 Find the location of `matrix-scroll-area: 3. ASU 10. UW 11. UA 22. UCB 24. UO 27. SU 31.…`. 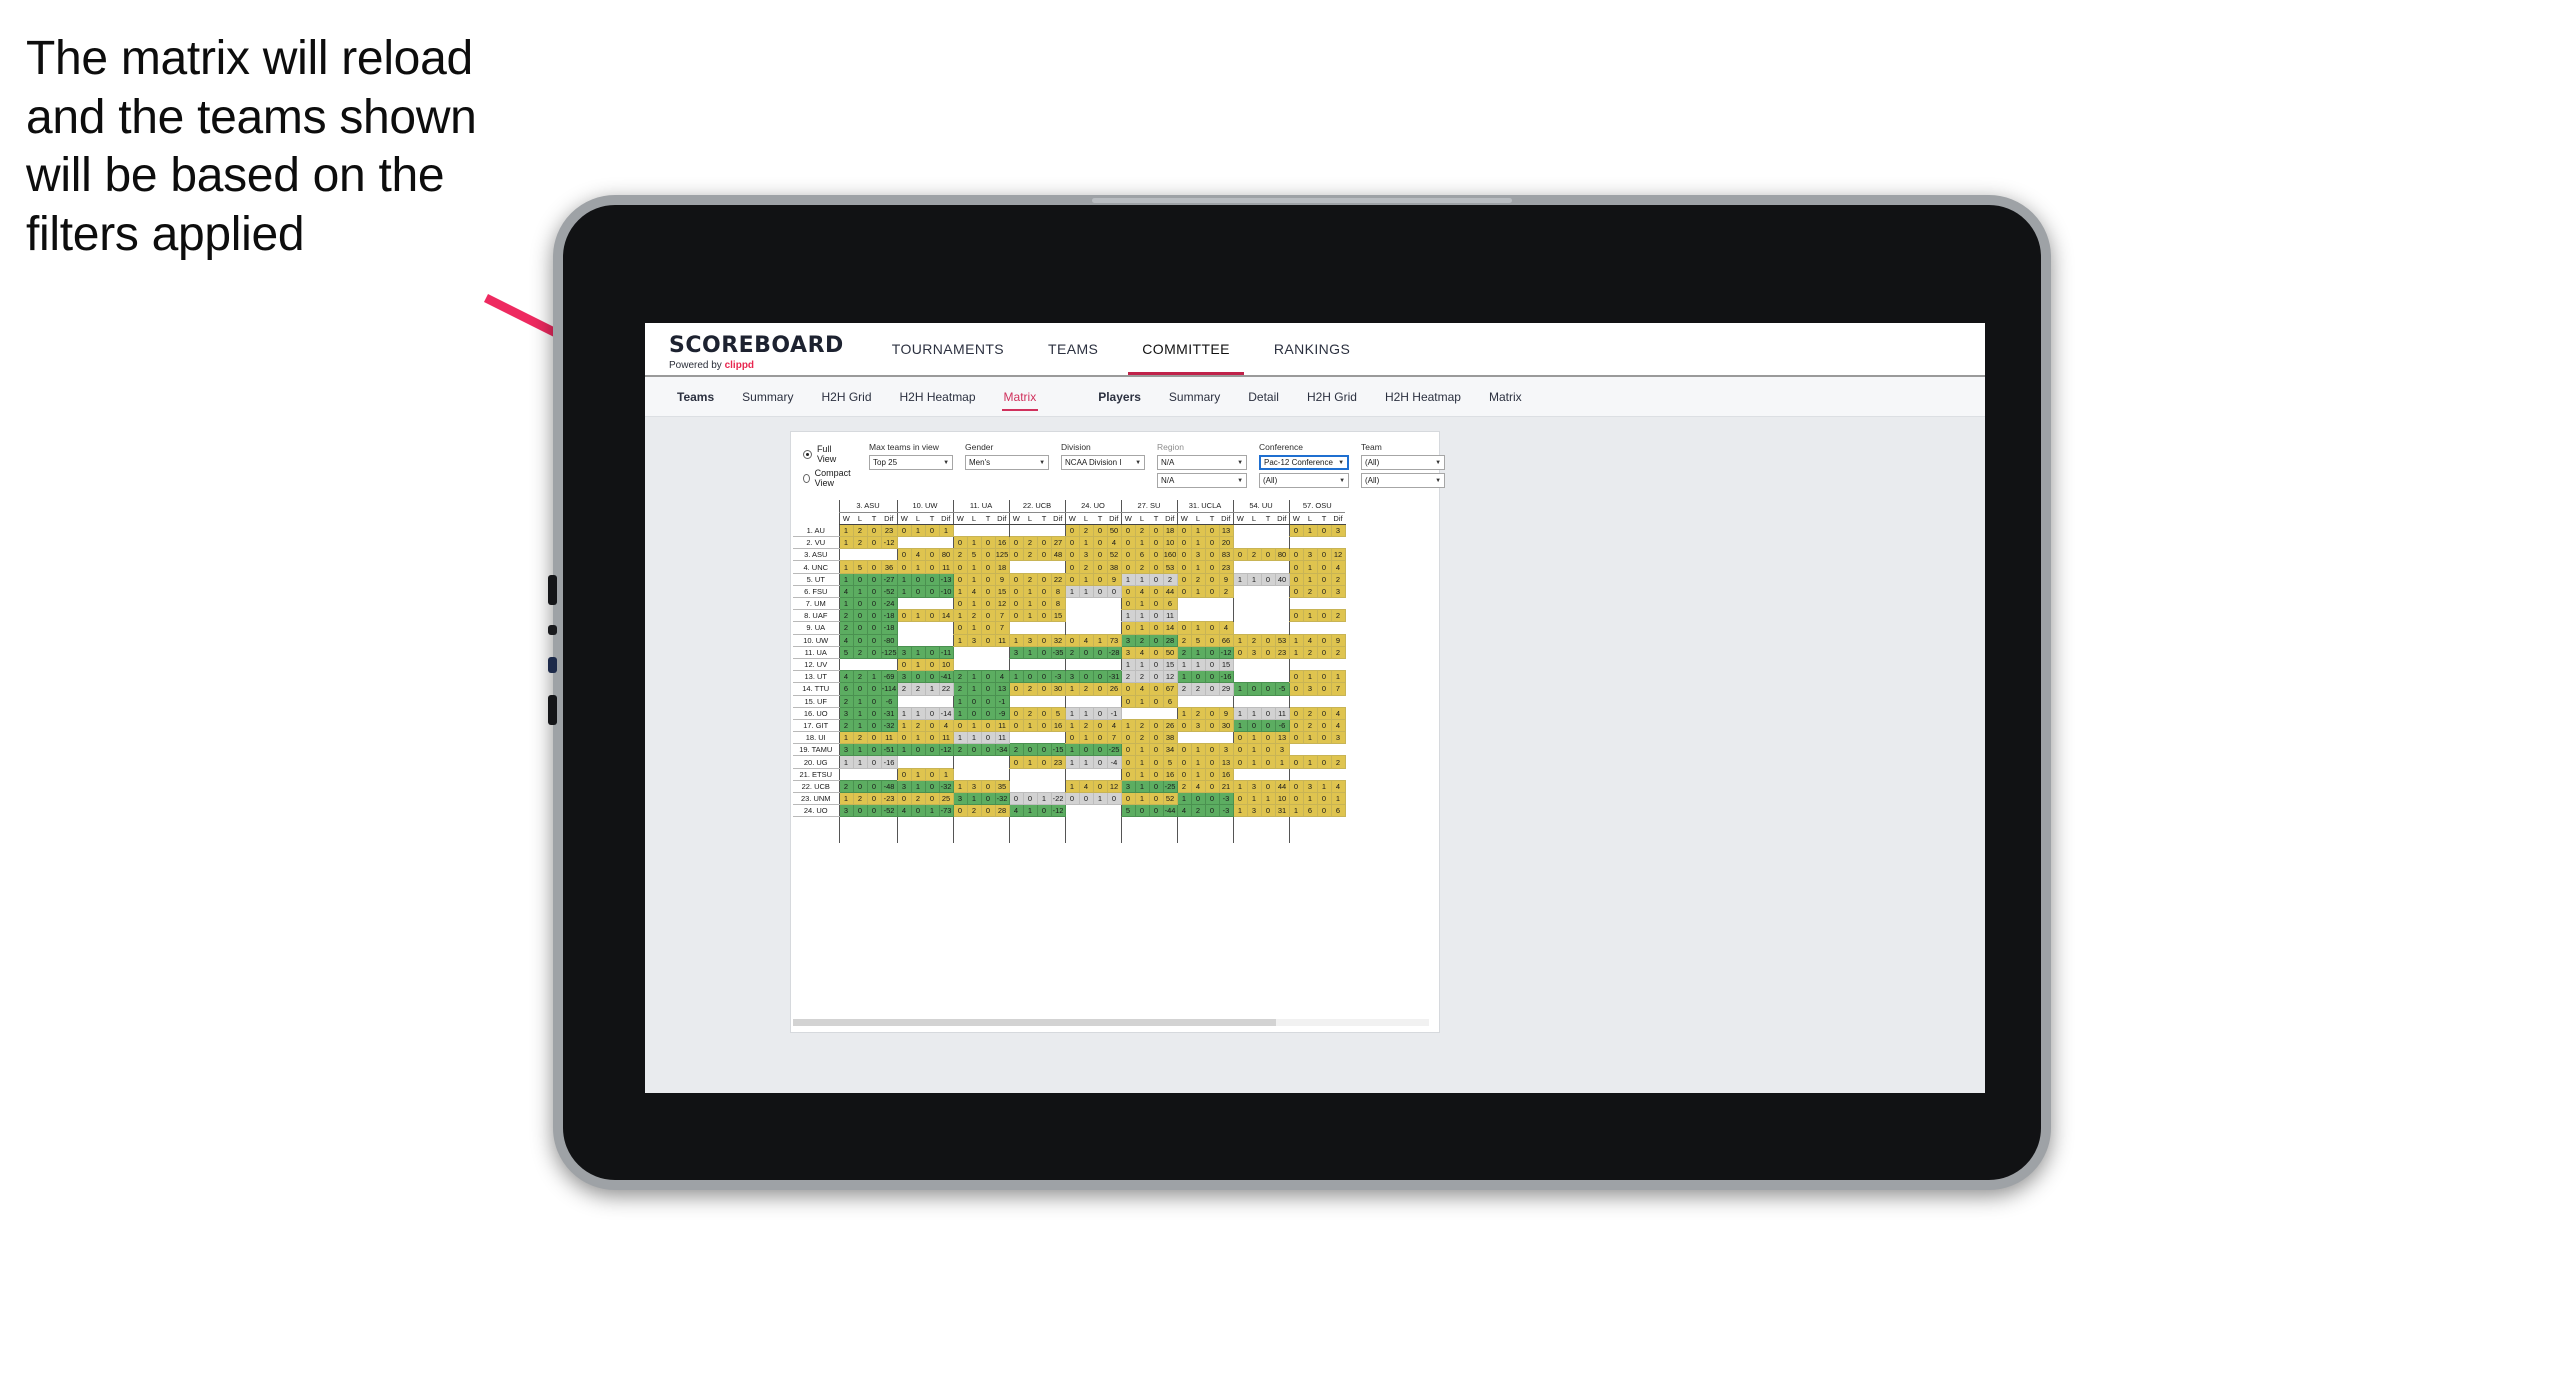

matrix-scroll-area: 3. ASU 10. UW 11. UA 22. UCB 24. UO 27. SU 31.… is located at coordinates (1115, 766).